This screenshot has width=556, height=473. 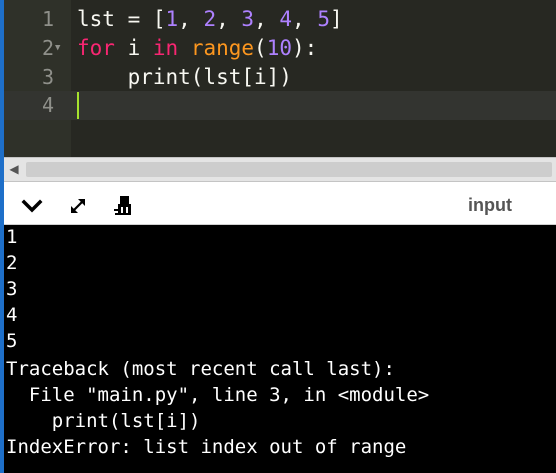 What do you see at coordinates (280, 105) in the screenshot?
I see `editor-line-4: 4` at bounding box center [280, 105].